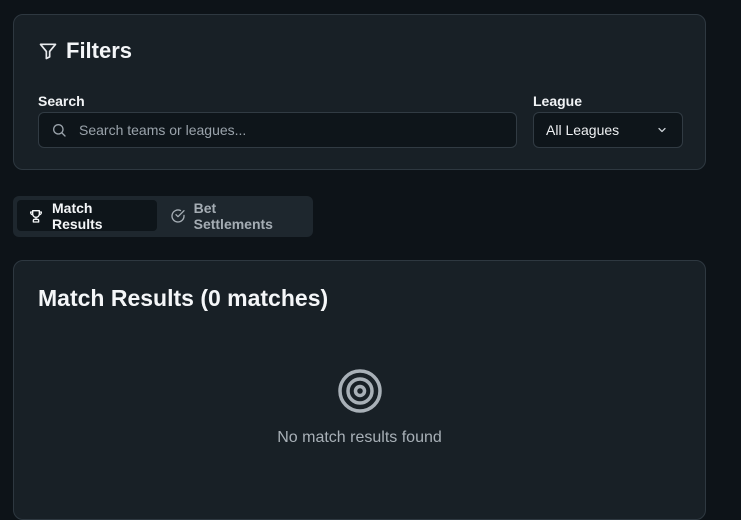 The width and height of the screenshot is (741, 520). What do you see at coordinates (77, 215) in the screenshot?
I see `tab-match-results-label: Match Results` at bounding box center [77, 215].